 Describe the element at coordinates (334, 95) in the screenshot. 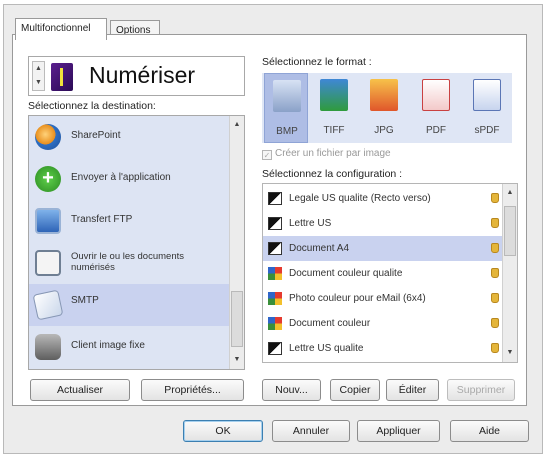

I see `tiff-format-icon` at that location.